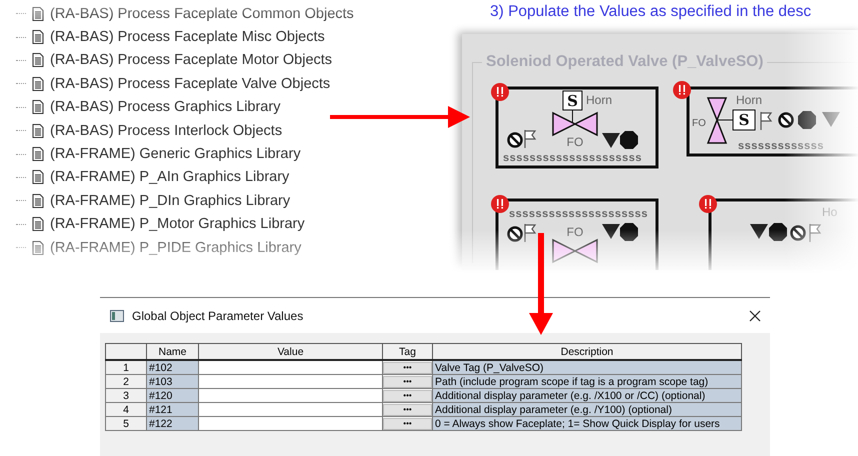 This screenshot has height=456, width=858. I want to click on column-header: Tag, so click(407, 352).